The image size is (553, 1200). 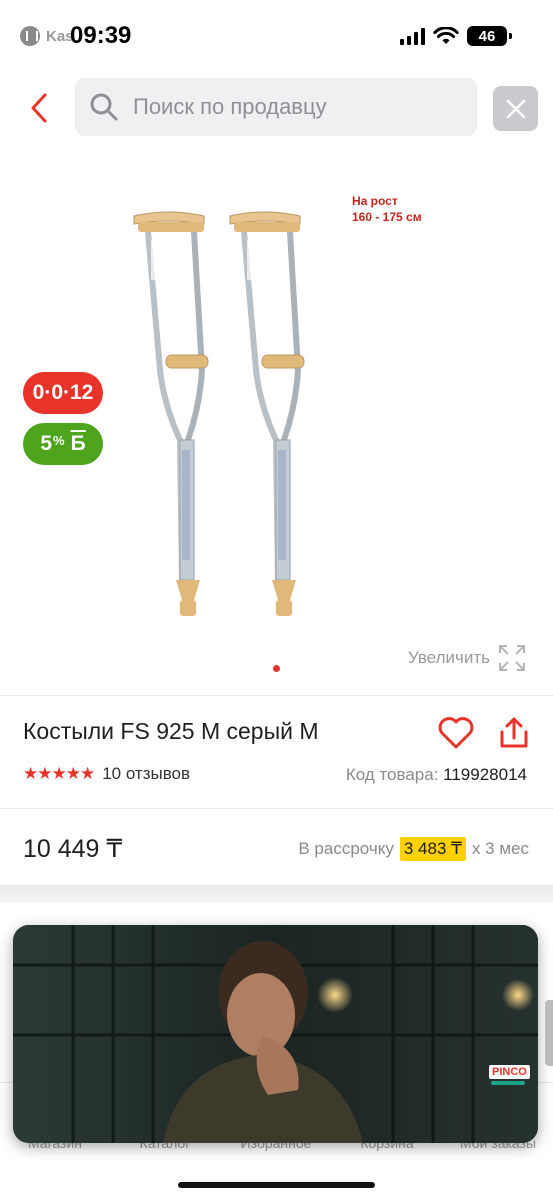 What do you see at coordinates (59, 440) in the screenshot?
I see `bonus-percent: %` at bounding box center [59, 440].